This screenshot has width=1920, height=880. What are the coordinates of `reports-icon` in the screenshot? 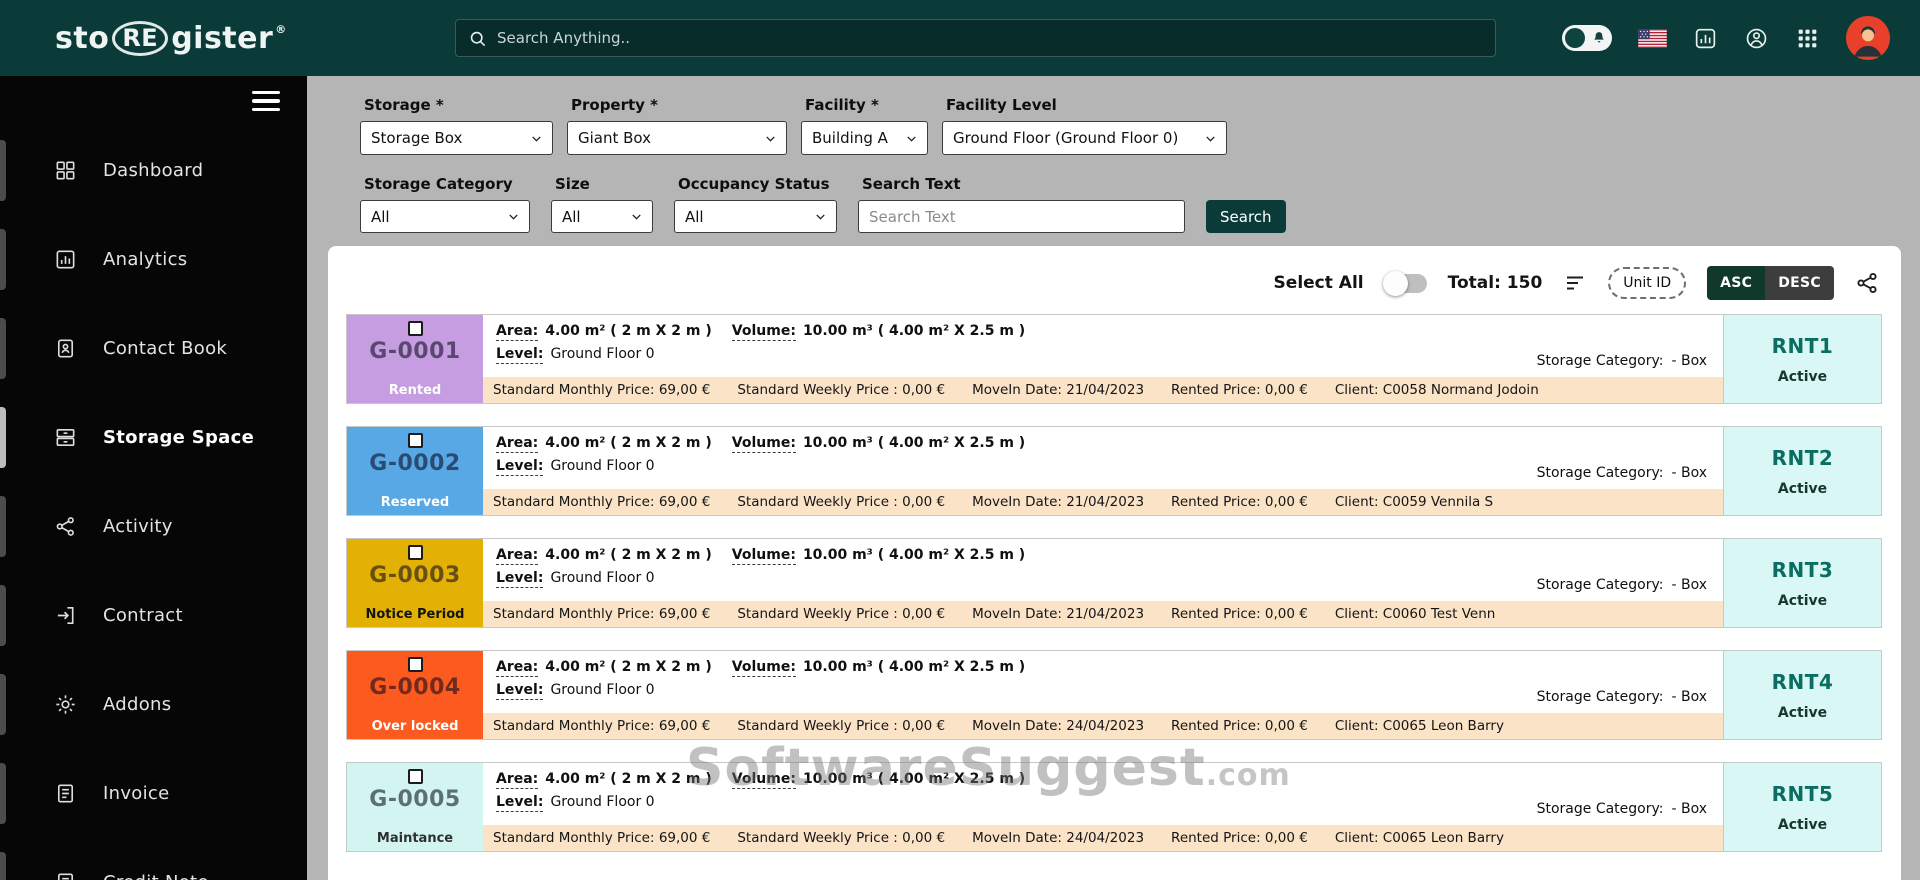 It's located at (1705, 38).